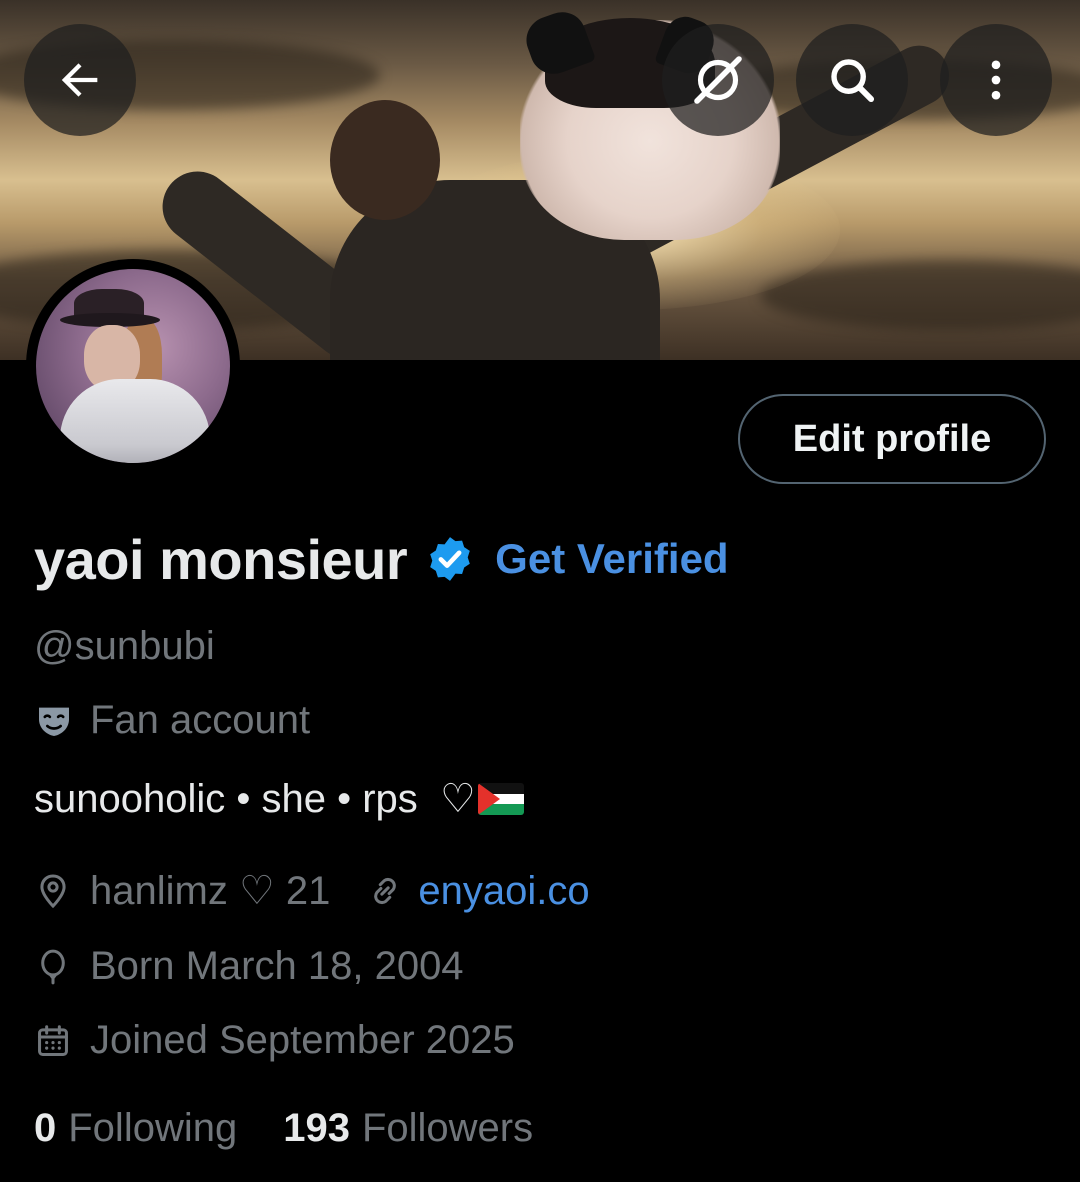 This screenshot has width=1080, height=1182. I want to click on bio: sunooholic • she • rps ♡, so click(279, 799).